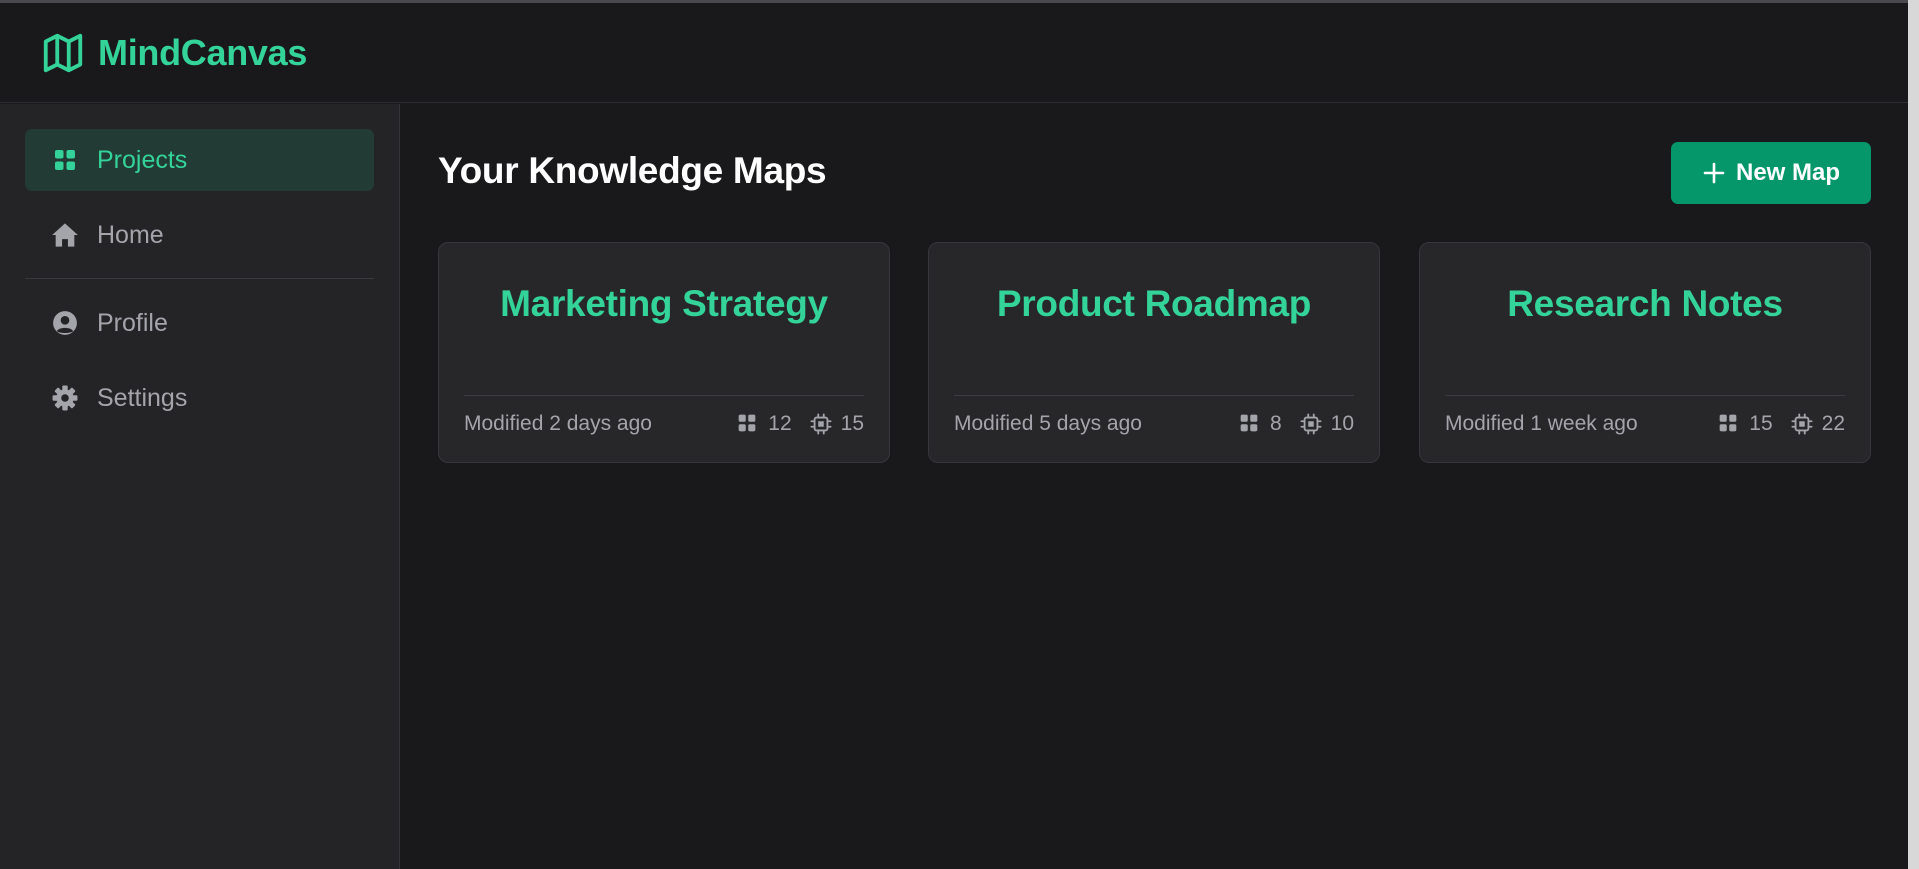  I want to click on card-title: Product Roadmap, so click(1154, 303).